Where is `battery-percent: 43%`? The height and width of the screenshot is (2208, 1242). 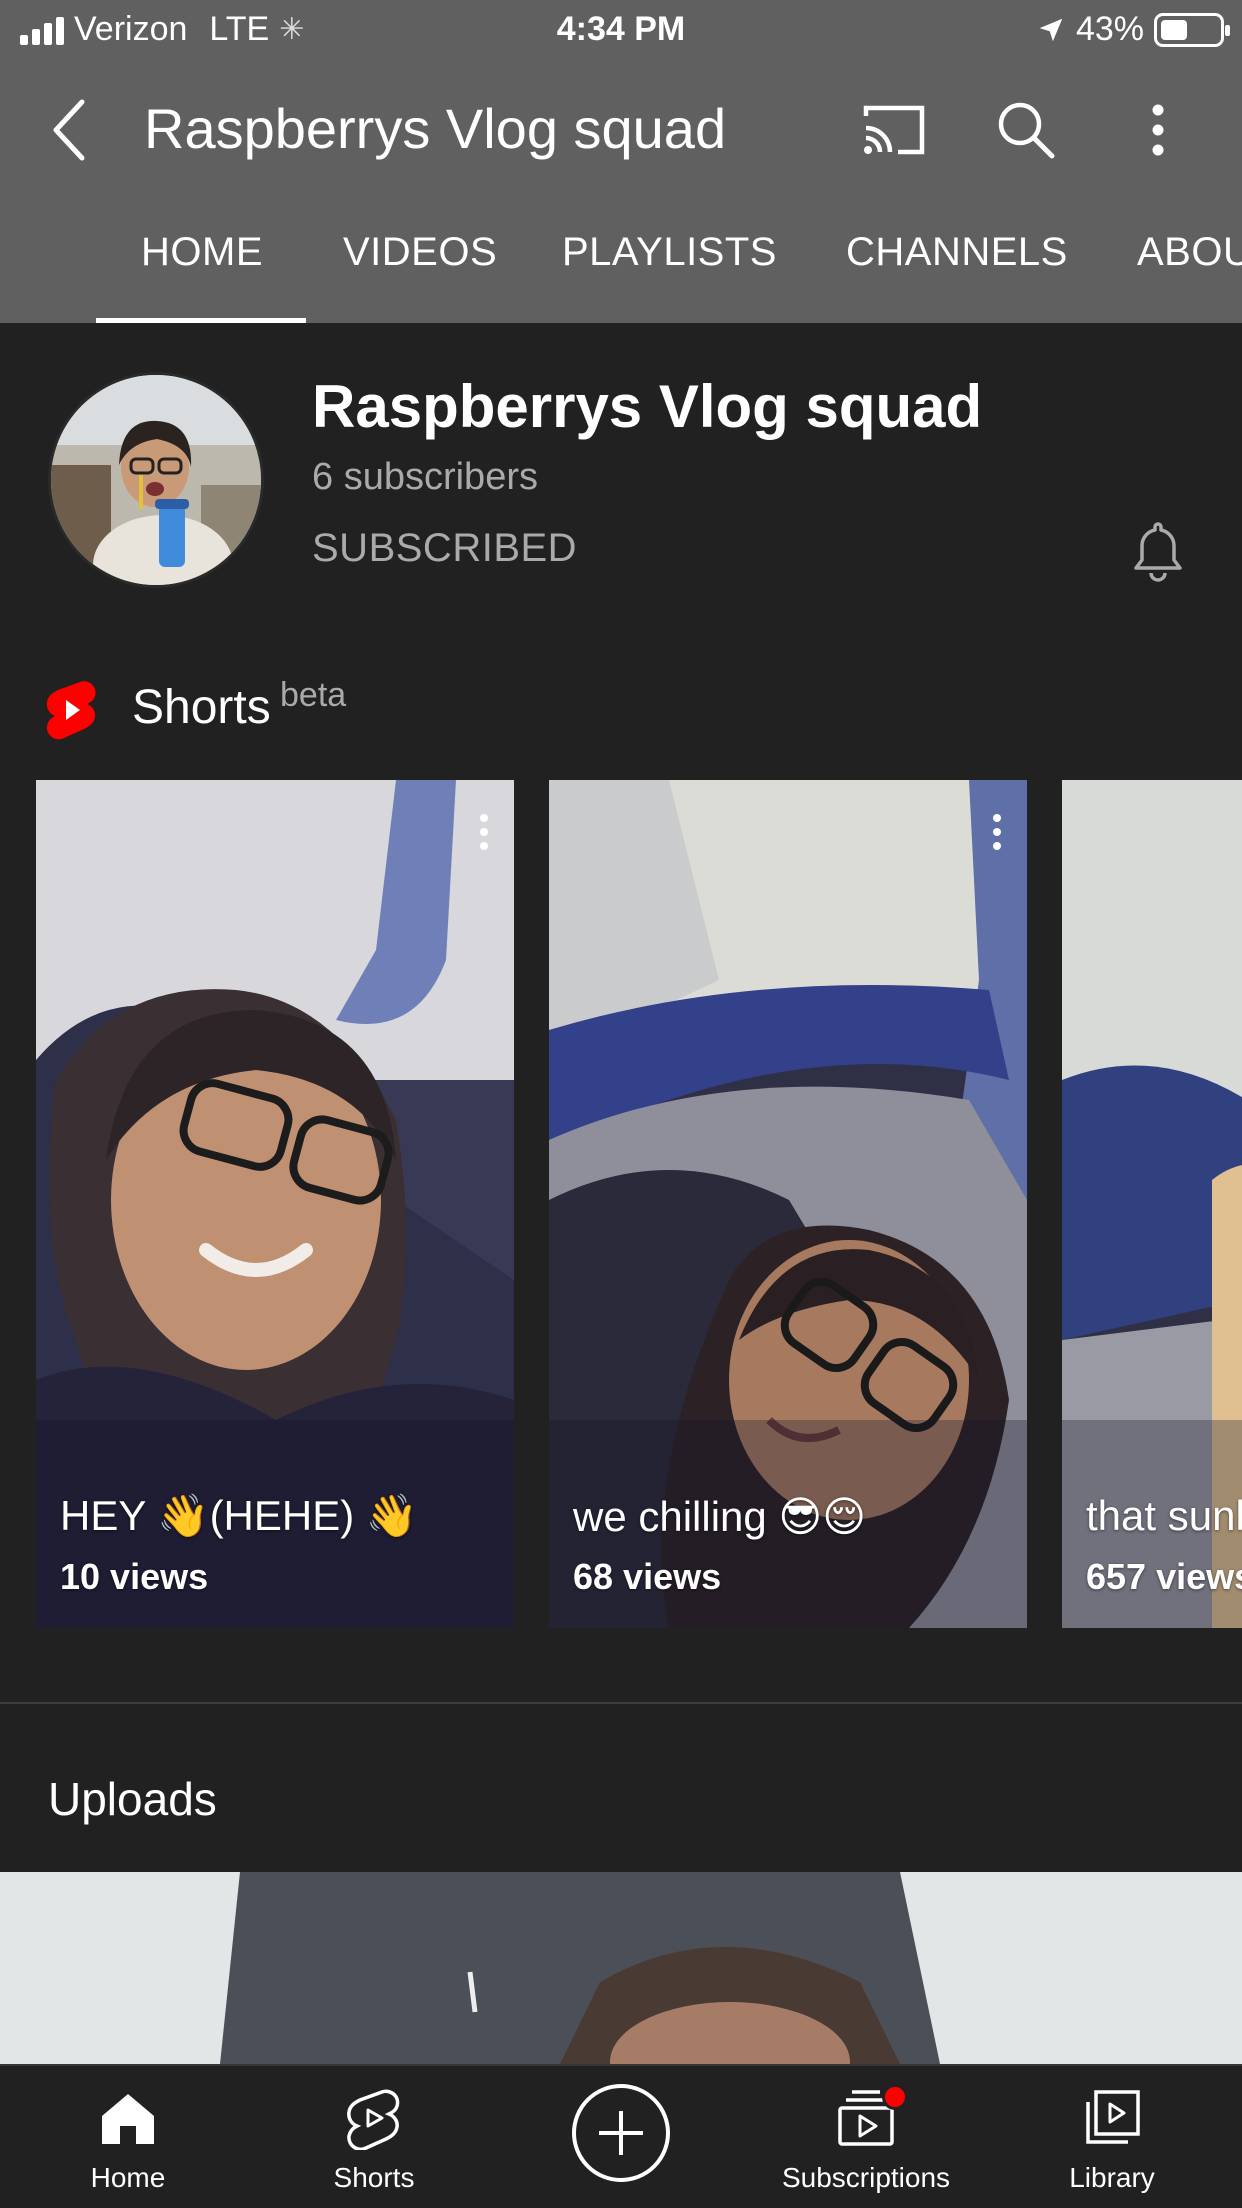 battery-percent: 43% is located at coordinates (1109, 29).